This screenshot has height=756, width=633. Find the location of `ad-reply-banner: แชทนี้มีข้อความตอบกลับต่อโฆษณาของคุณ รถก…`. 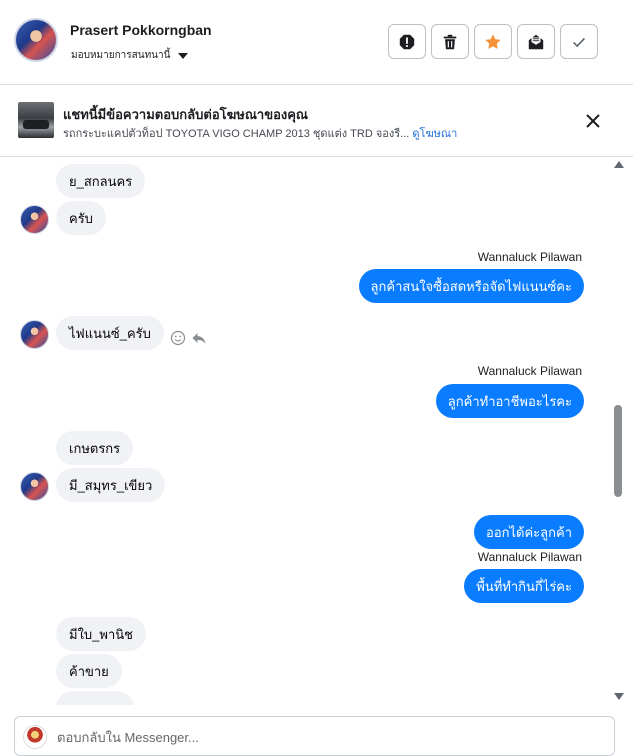

ad-reply-banner: แชทนี้มีข้อความตอบกลับต่อโฆษณาของคุณ รถก… is located at coordinates (316, 121).